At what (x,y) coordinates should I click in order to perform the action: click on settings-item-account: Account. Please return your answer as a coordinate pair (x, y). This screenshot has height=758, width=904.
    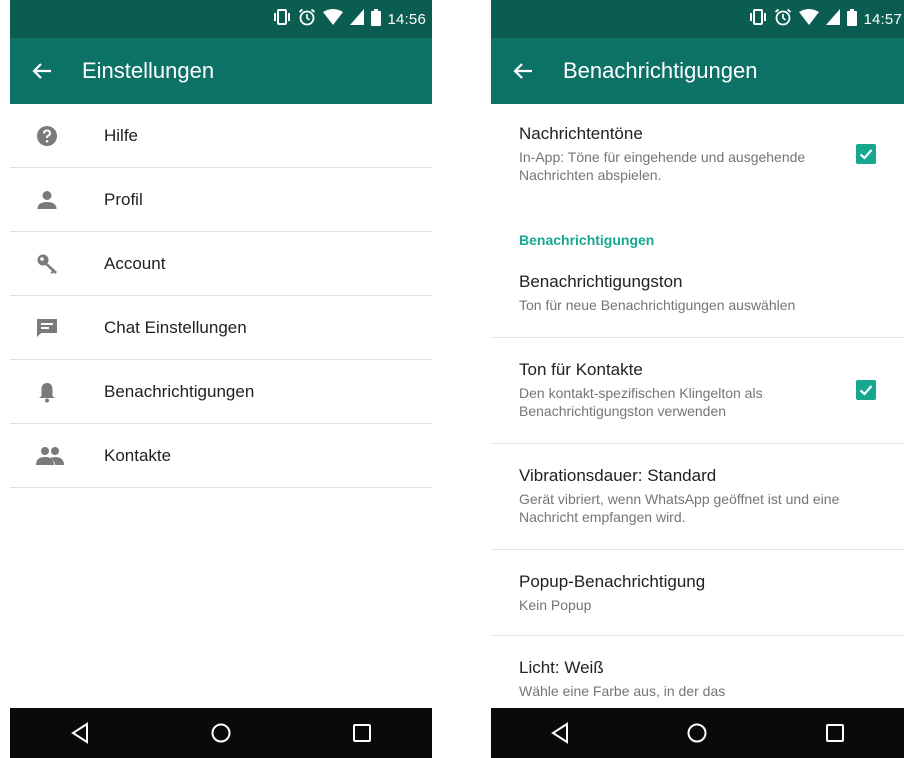
    Looking at the image, I should click on (221, 264).